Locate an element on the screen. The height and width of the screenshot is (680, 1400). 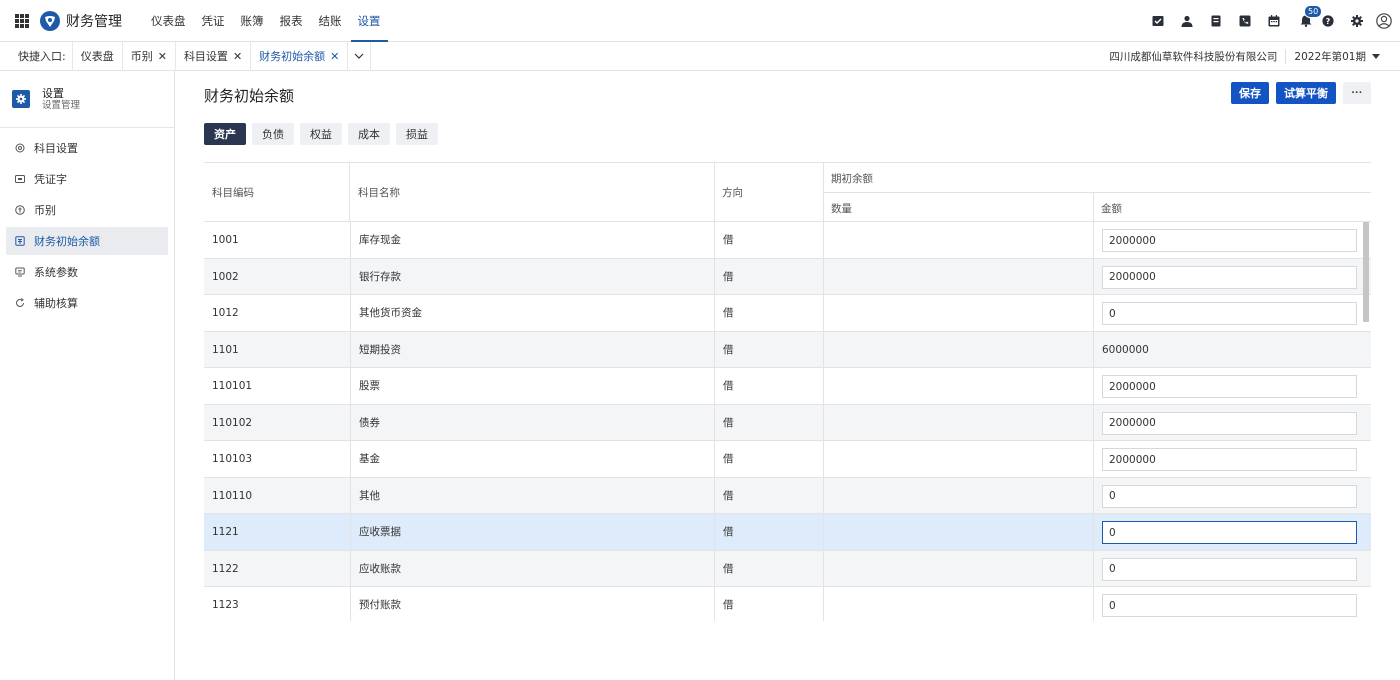
params-icon is located at coordinates (20, 272).